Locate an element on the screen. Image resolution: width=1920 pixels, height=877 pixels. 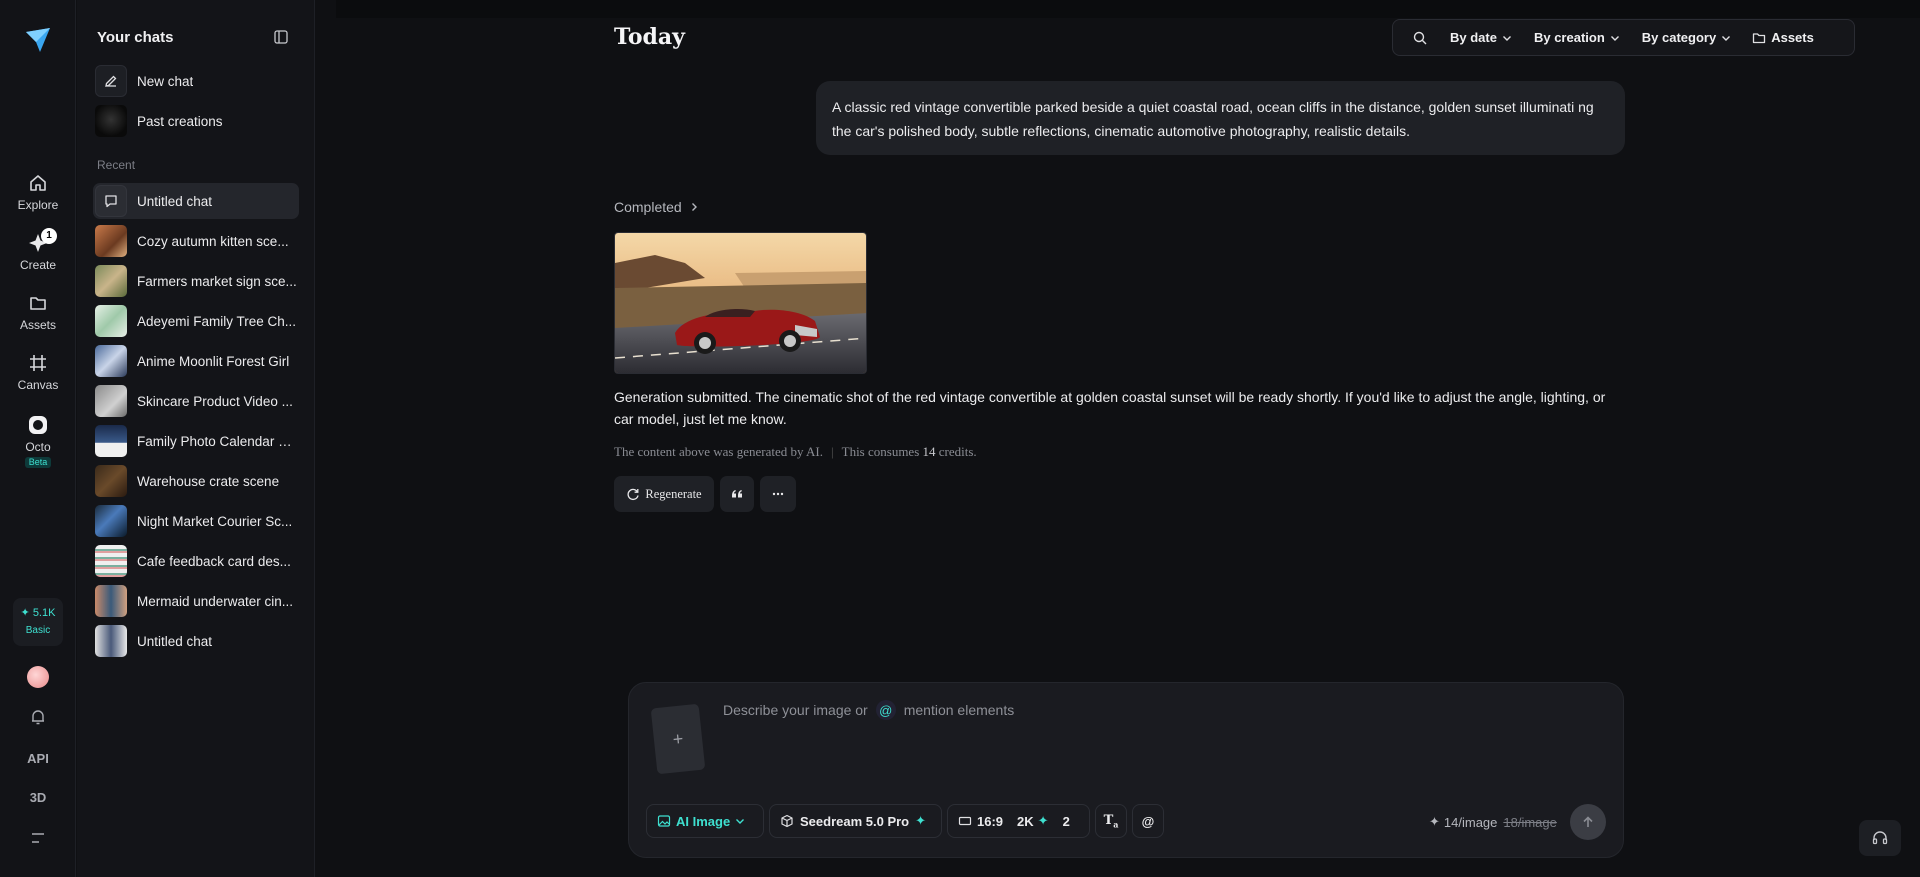
page-title: Today is located at coordinates (649, 37).